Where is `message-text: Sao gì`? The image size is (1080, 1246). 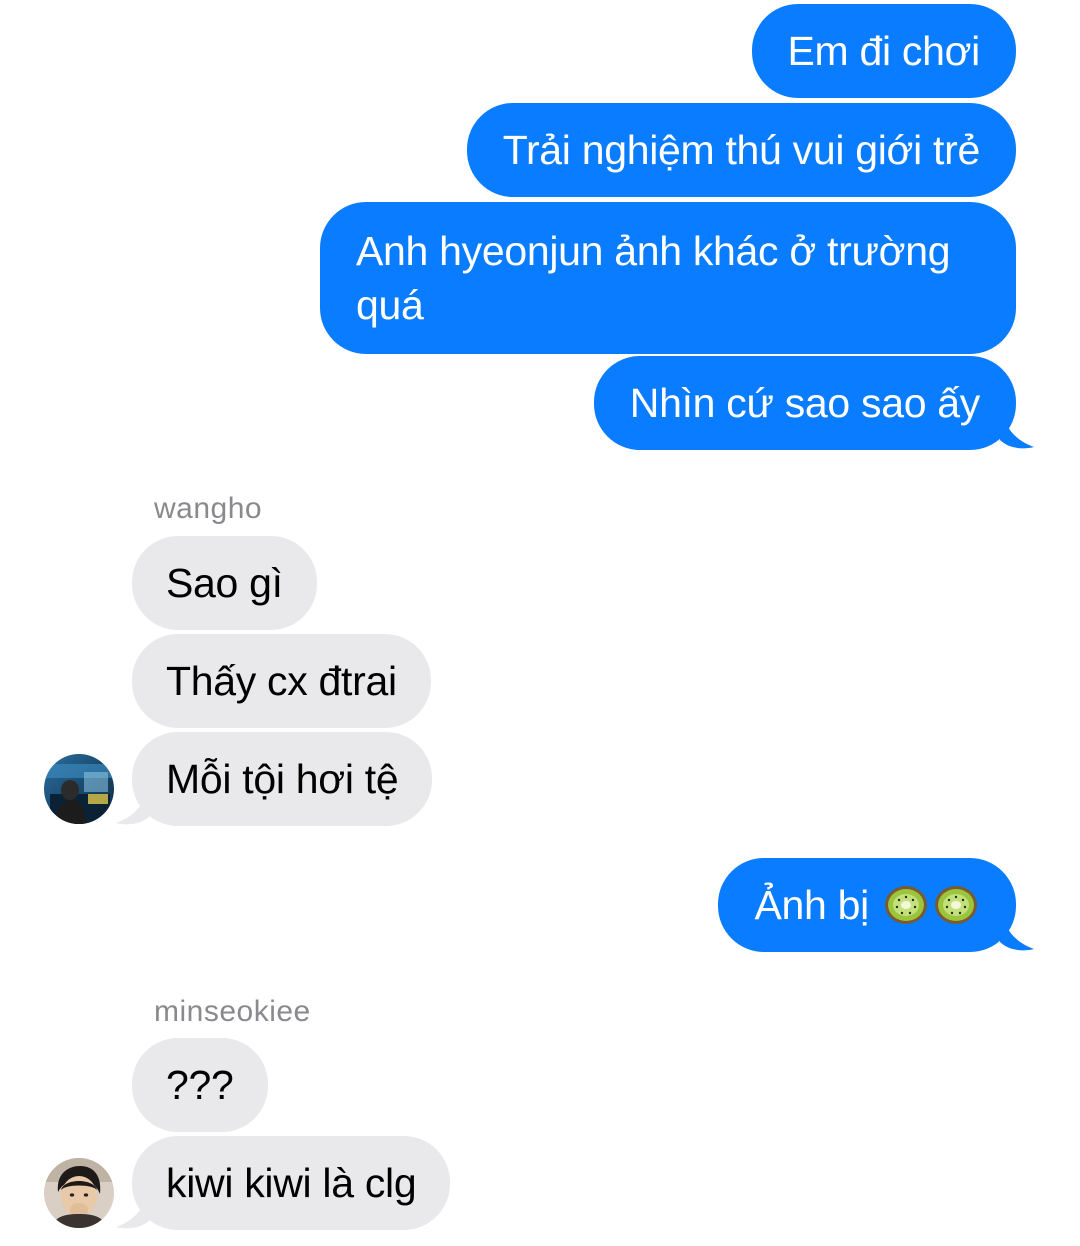 message-text: Sao gì is located at coordinates (224, 583).